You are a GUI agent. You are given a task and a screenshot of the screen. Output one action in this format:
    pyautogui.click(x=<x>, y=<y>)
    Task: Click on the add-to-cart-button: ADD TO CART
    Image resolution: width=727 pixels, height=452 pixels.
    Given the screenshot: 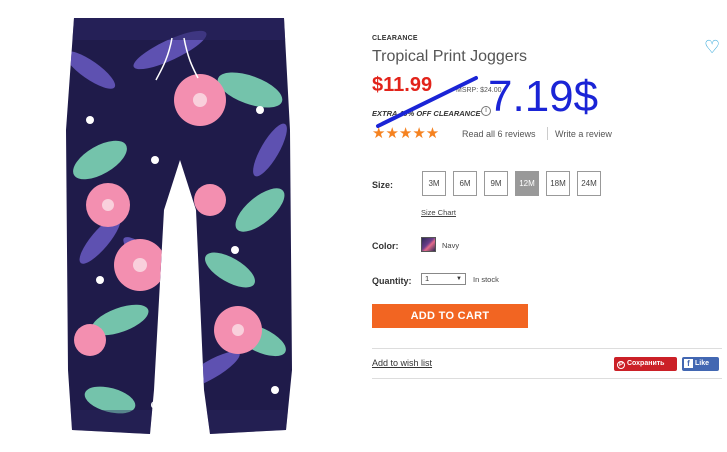 What is the action you would take?
    pyautogui.click(x=450, y=316)
    